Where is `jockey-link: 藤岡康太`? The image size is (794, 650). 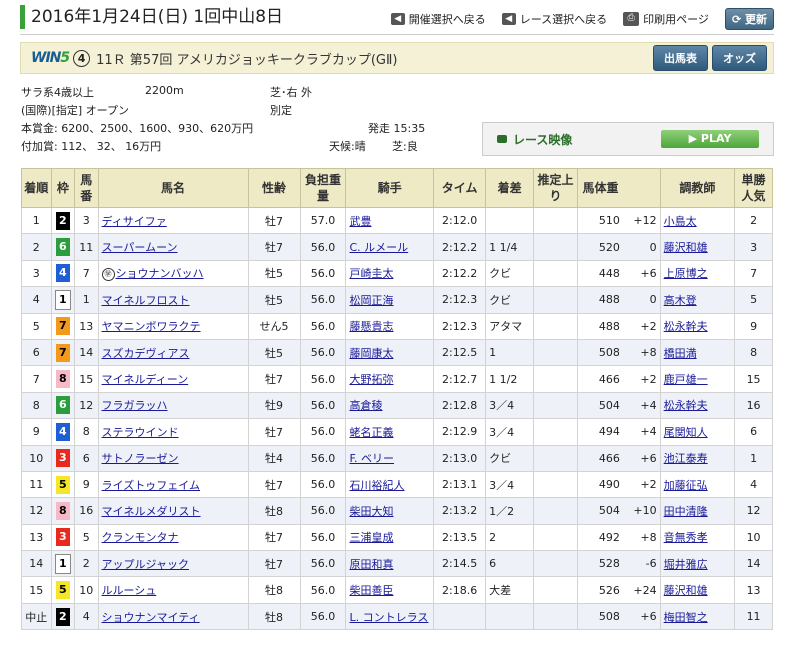
jockey-link: 藤岡康太 is located at coordinates (371, 353).